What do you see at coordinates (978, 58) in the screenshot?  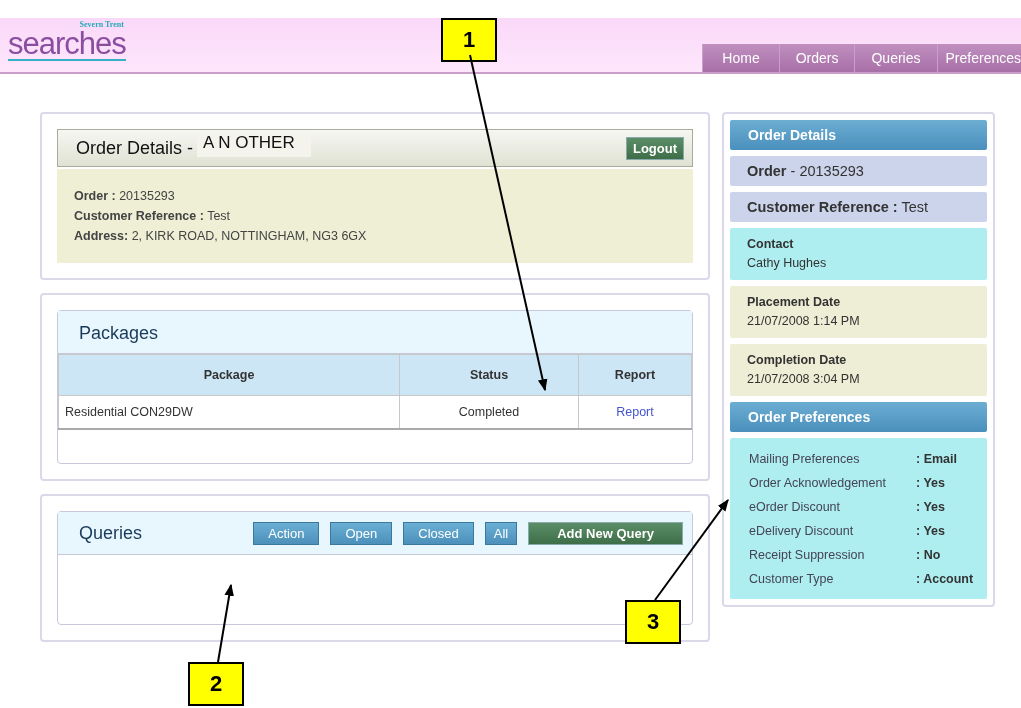 I see `nav-tab: Preferences` at bounding box center [978, 58].